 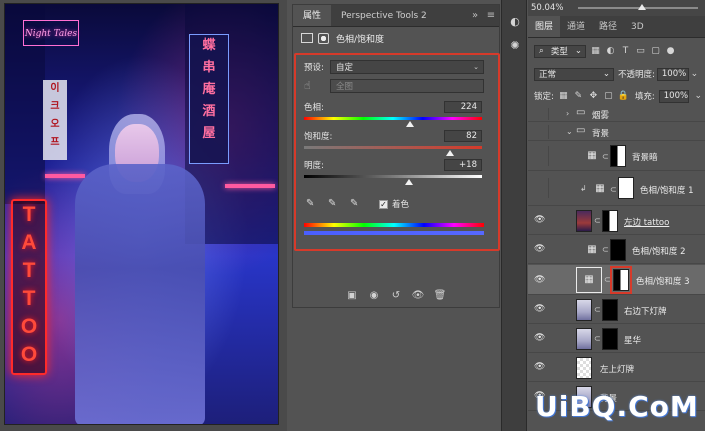 I want to click on reset-icon: ↺, so click(x=396, y=296).